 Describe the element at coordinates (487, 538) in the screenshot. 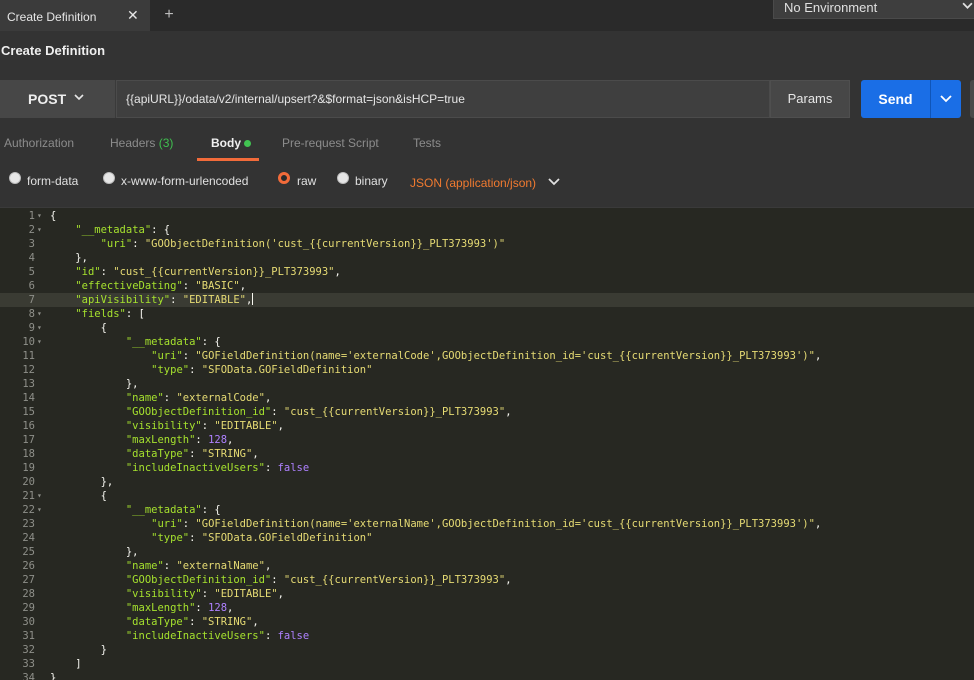

I see `code-line: 24 "type": "SFOData.GOFieldDefinition"` at that location.